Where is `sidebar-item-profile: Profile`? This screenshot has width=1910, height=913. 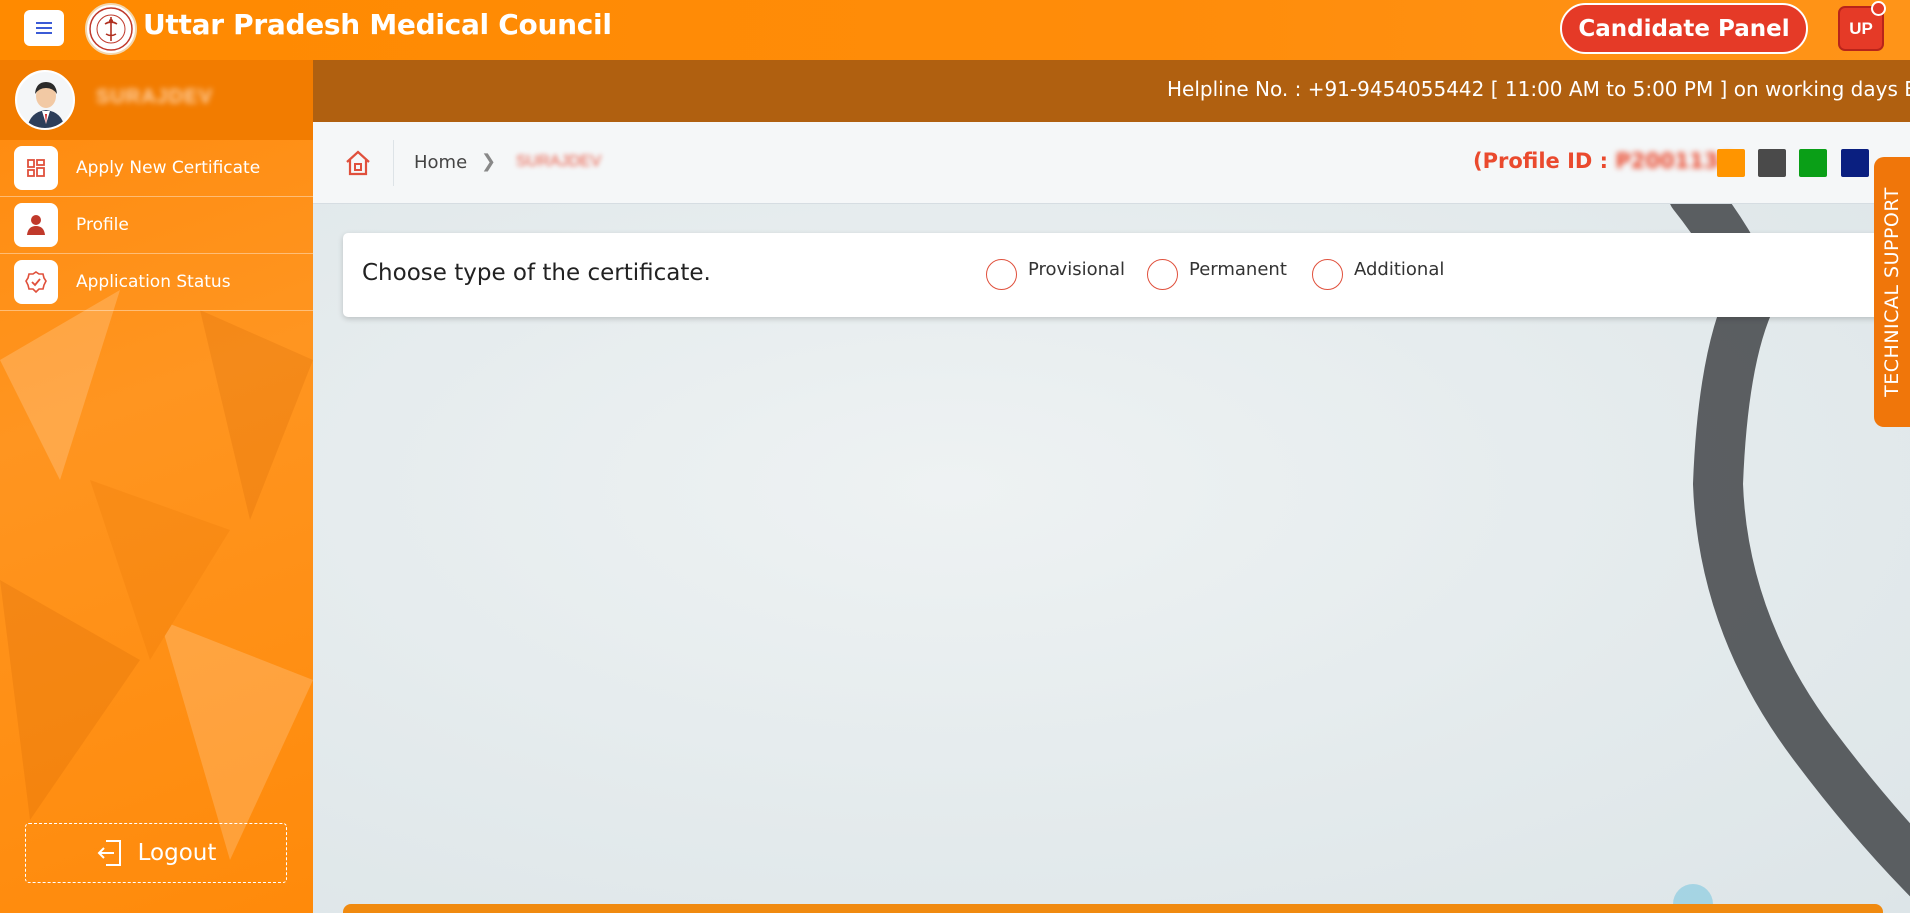
sidebar-item-profile: Profile is located at coordinates (156, 225).